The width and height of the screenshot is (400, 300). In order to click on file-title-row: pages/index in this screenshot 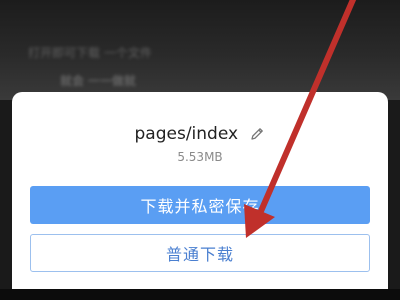, I will do `click(200, 134)`.